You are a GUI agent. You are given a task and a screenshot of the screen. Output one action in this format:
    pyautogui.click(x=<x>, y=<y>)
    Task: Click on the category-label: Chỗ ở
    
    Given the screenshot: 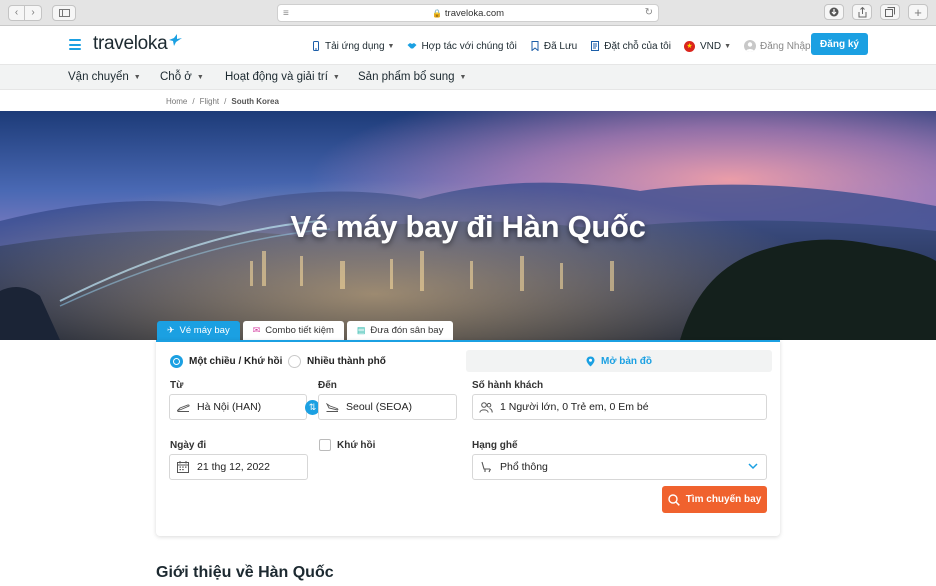 What is the action you would take?
    pyautogui.click(x=176, y=77)
    